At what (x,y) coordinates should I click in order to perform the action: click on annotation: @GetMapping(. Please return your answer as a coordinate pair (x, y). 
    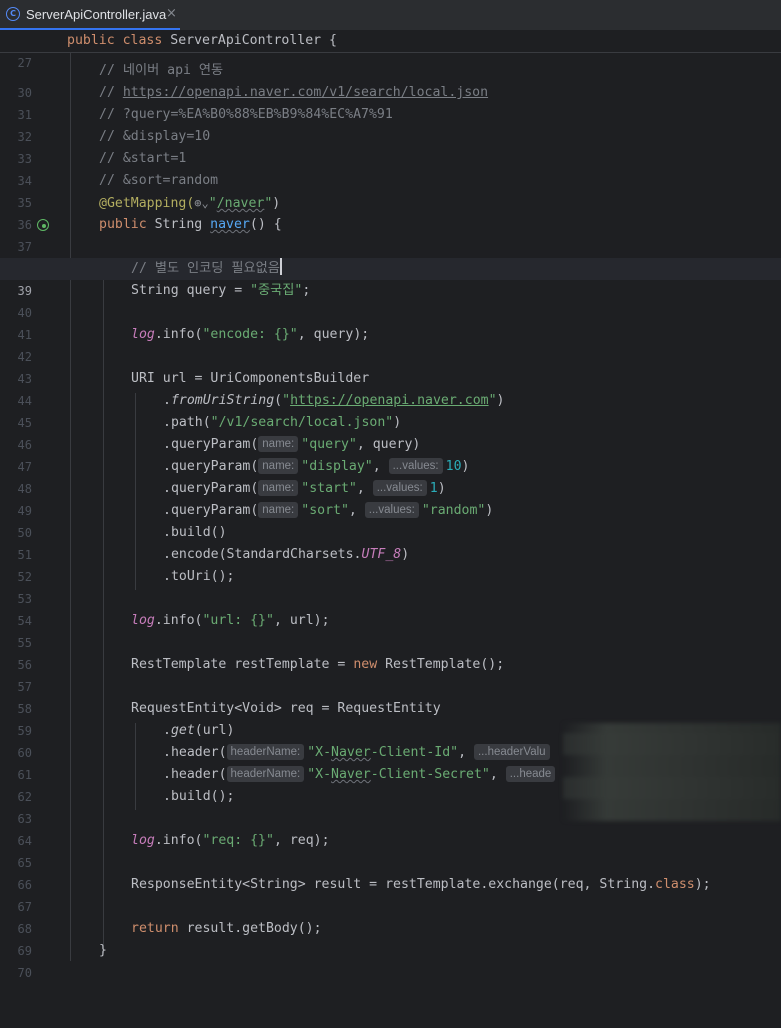
    Looking at the image, I should click on (147, 203).